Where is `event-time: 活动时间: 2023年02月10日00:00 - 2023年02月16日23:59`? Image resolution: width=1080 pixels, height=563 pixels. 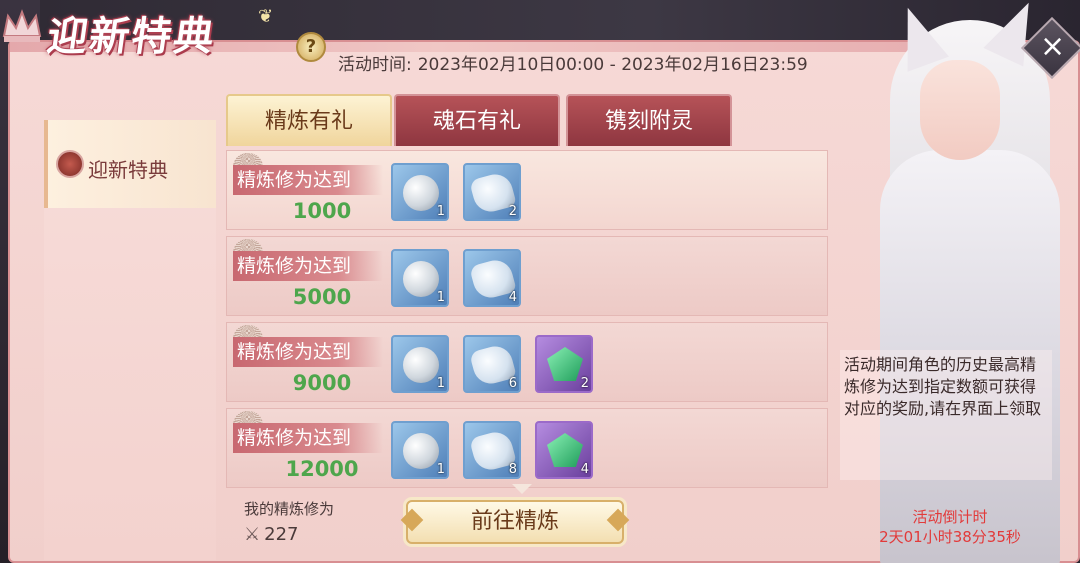
event-time: 活动时间: 2023年02月10日00:00 - 2023年02月16日23:59 is located at coordinates (576, 62).